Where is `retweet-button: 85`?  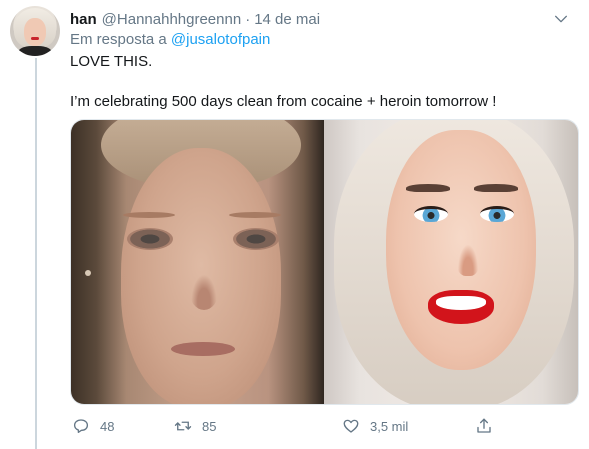 retweet-button: 85 is located at coordinates (195, 426).